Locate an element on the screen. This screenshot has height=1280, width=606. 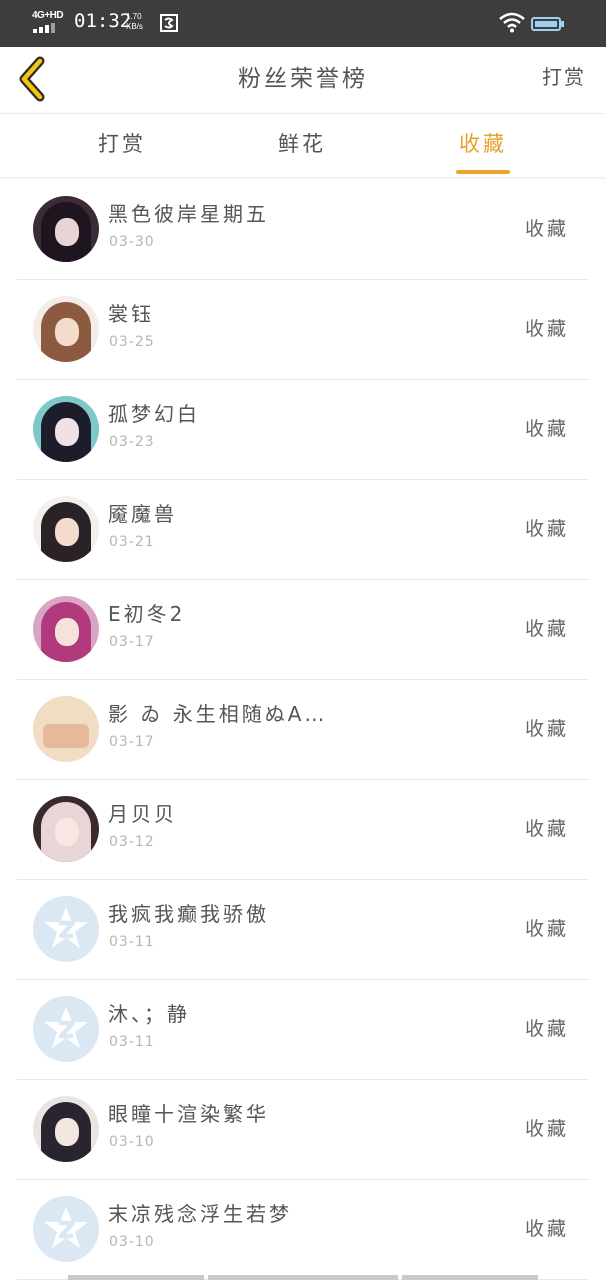
list-item: 我疯我癫我骄傲 03-11 收藏 is located at coordinates (303, 930).